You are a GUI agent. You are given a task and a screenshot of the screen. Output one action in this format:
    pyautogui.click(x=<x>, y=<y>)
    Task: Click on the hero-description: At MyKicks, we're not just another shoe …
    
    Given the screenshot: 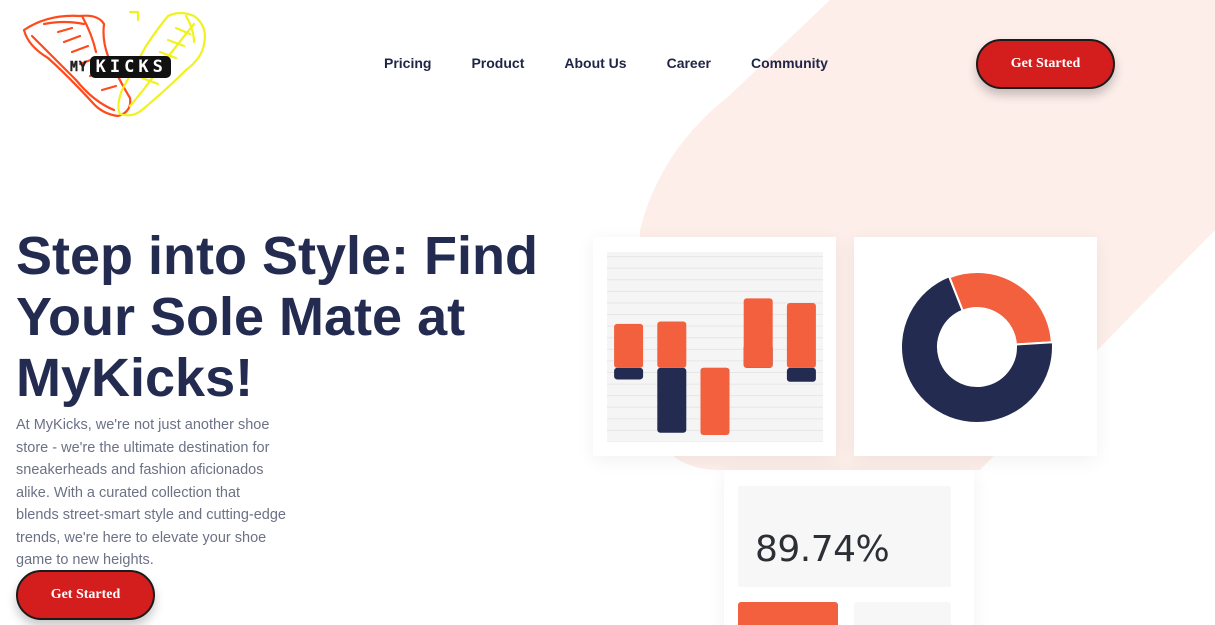 What is the action you would take?
    pyautogui.click(x=151, y=492)
    